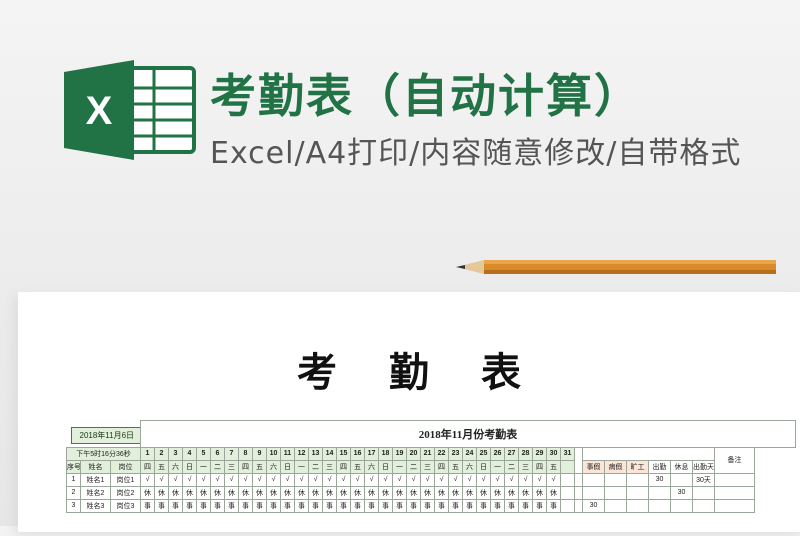  What do you see at coordinates (273, 453) in the screenshot?
I see `day-number-cell: 10` at bounding box center [273, 453].